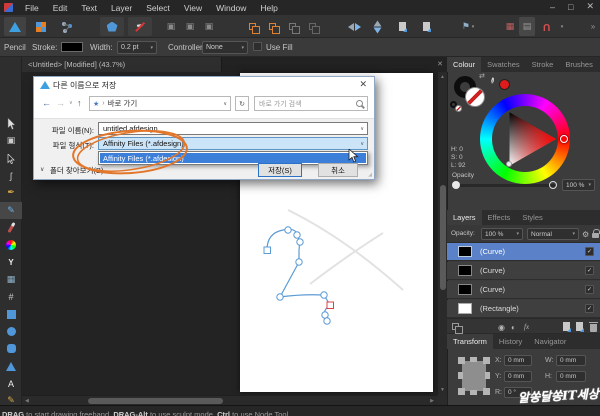 This screenshot has height=416, width=600. I want to click on edit-in-pixel-button: ✒, so click(140, 26).